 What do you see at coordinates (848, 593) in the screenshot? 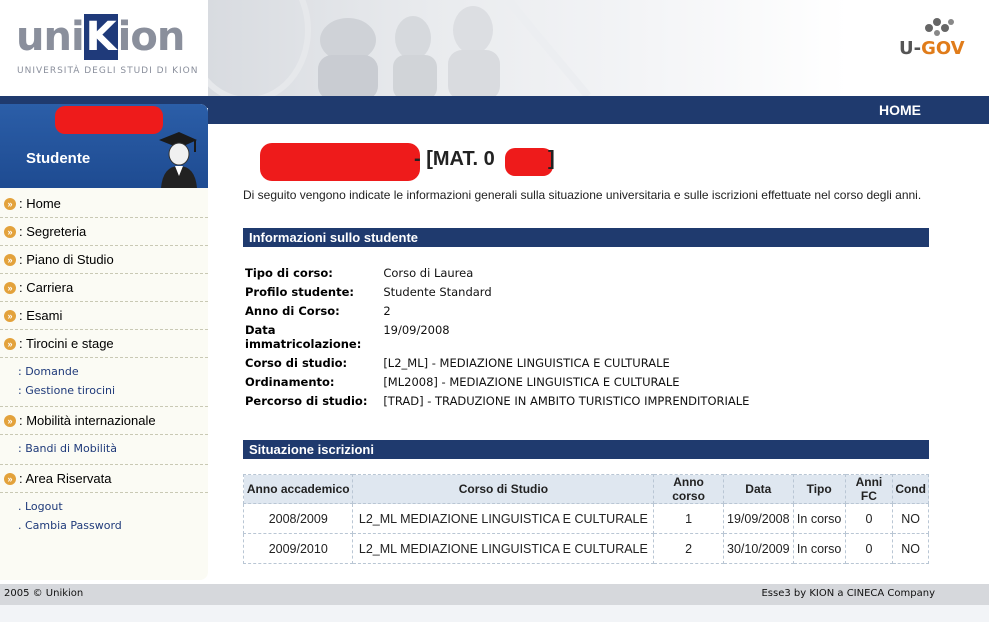
I see `footer-credits: Esse3 by KION a CINECA Company` at bounding box center [848, 593].